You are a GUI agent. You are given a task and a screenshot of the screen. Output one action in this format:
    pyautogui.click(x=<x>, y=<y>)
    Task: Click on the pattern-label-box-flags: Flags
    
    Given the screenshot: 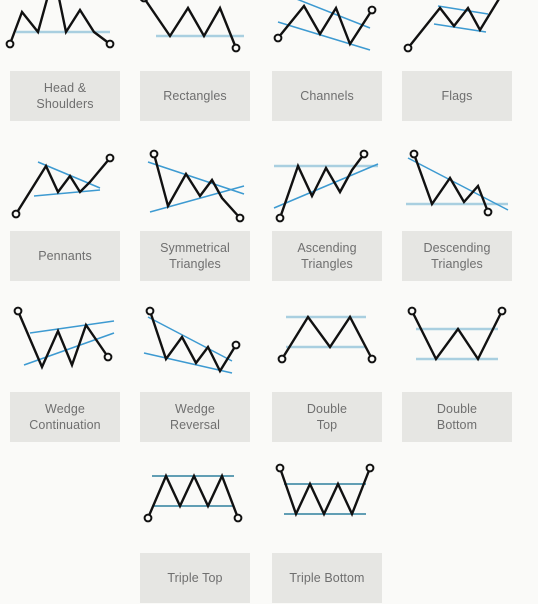 What is the action you would take?
    pyautogui.click(x=457, y=96)
    